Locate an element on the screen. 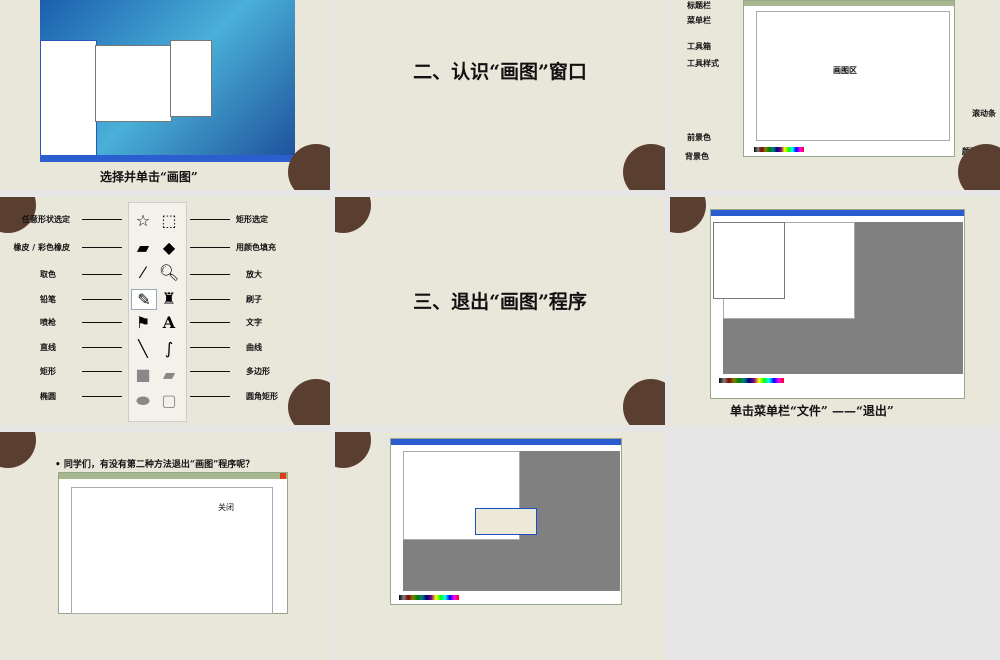 This screenshot has height=660, width=1000. close-label: 关闭 is located at coordinates (226, 507).